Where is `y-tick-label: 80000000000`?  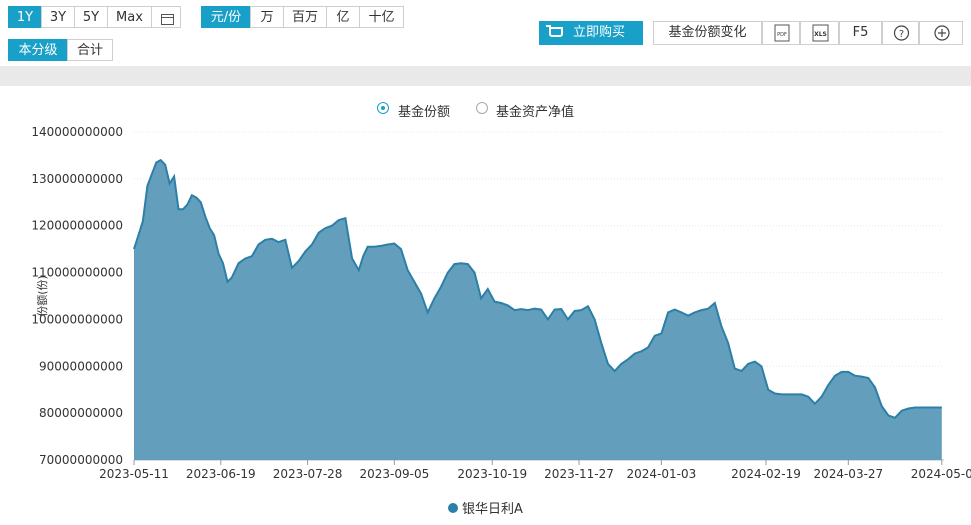
y-tick-label: 80000000000 is located at coordinates (81, 413).